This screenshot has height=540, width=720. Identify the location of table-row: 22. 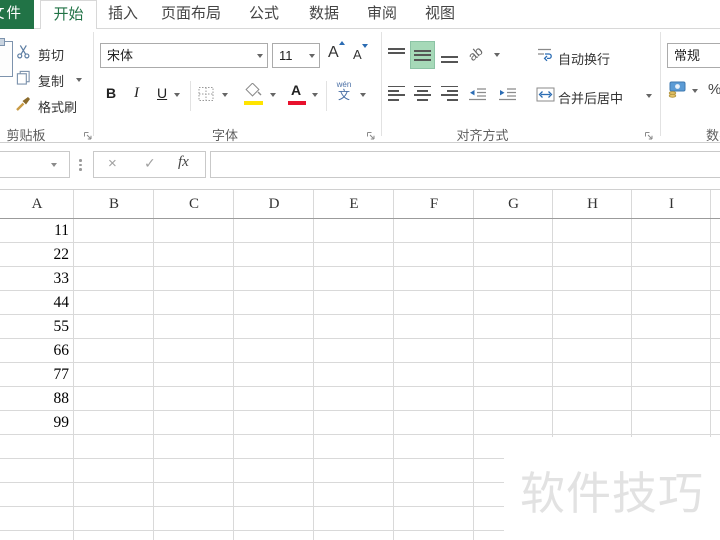
(360, 255).